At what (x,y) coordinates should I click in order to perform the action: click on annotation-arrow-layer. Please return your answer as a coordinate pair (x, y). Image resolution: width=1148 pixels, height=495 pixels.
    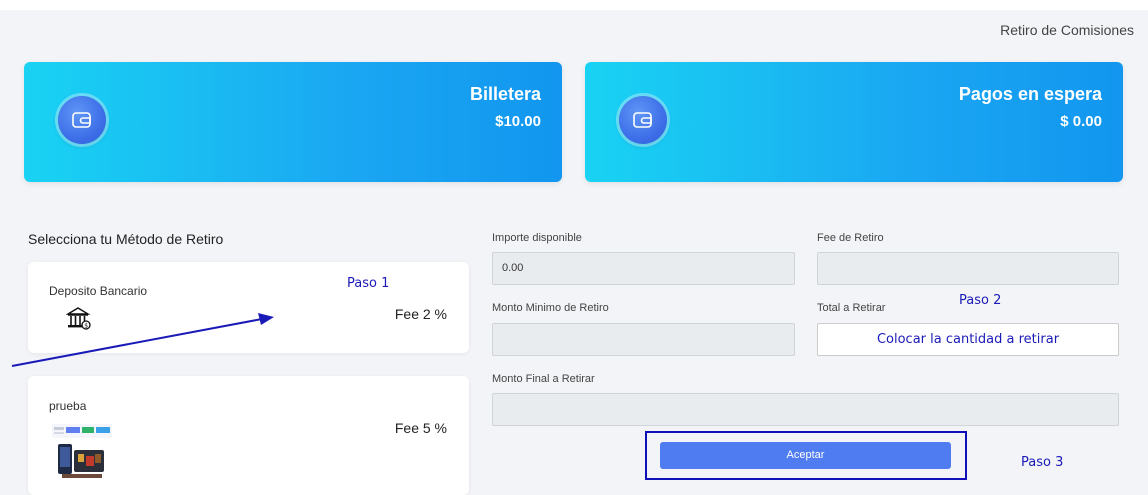
    Looking at the image, I should click on (142, 340).